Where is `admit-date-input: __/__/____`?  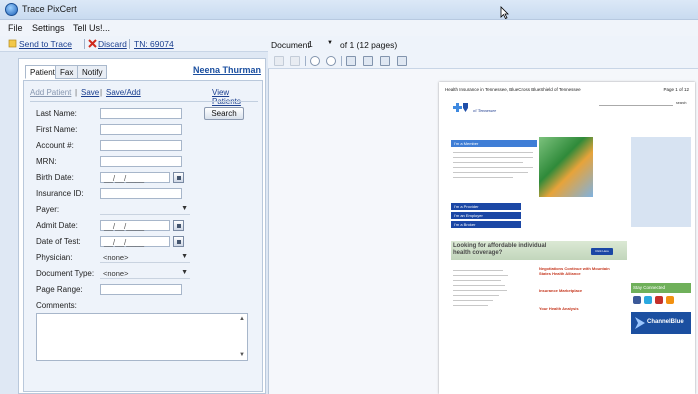
admit-date-input: __/__/____ is located at coordinates (135, 225).